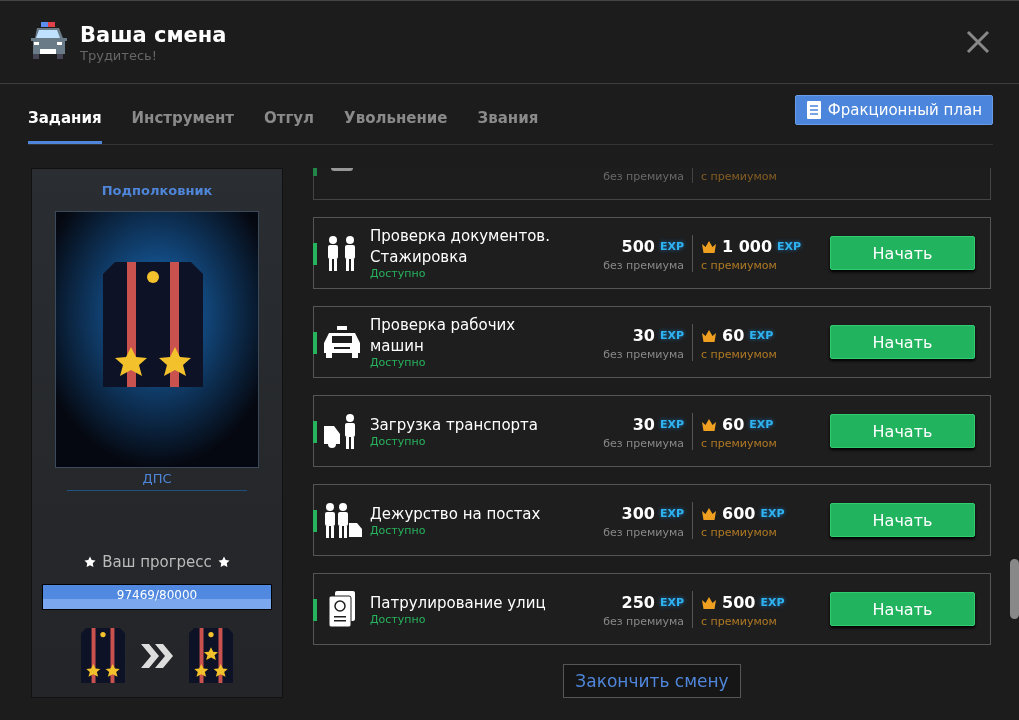 Image resolution: width=1019 pixels, height=720 pixels. Describe the element at coordinates (119, 55) in the screenshot. I see `window-subtitle: Трудитесь!` at that location.